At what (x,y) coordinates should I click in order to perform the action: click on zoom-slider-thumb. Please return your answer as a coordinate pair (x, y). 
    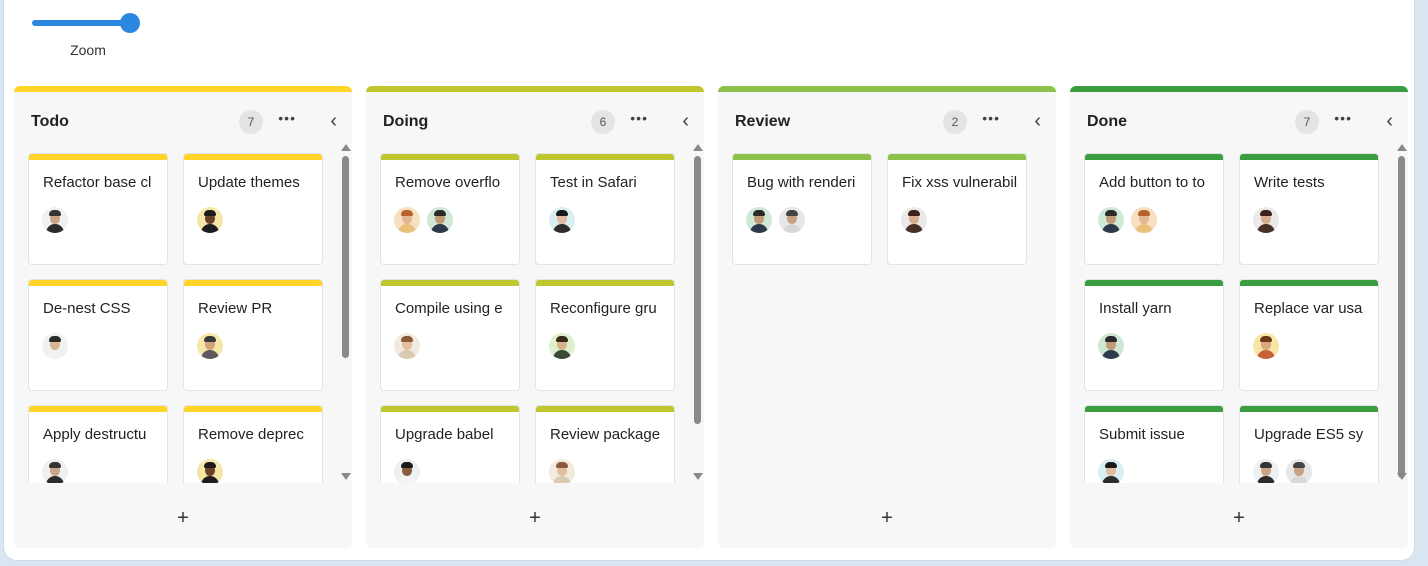
    Looking at the image, I should click on (130, 23).